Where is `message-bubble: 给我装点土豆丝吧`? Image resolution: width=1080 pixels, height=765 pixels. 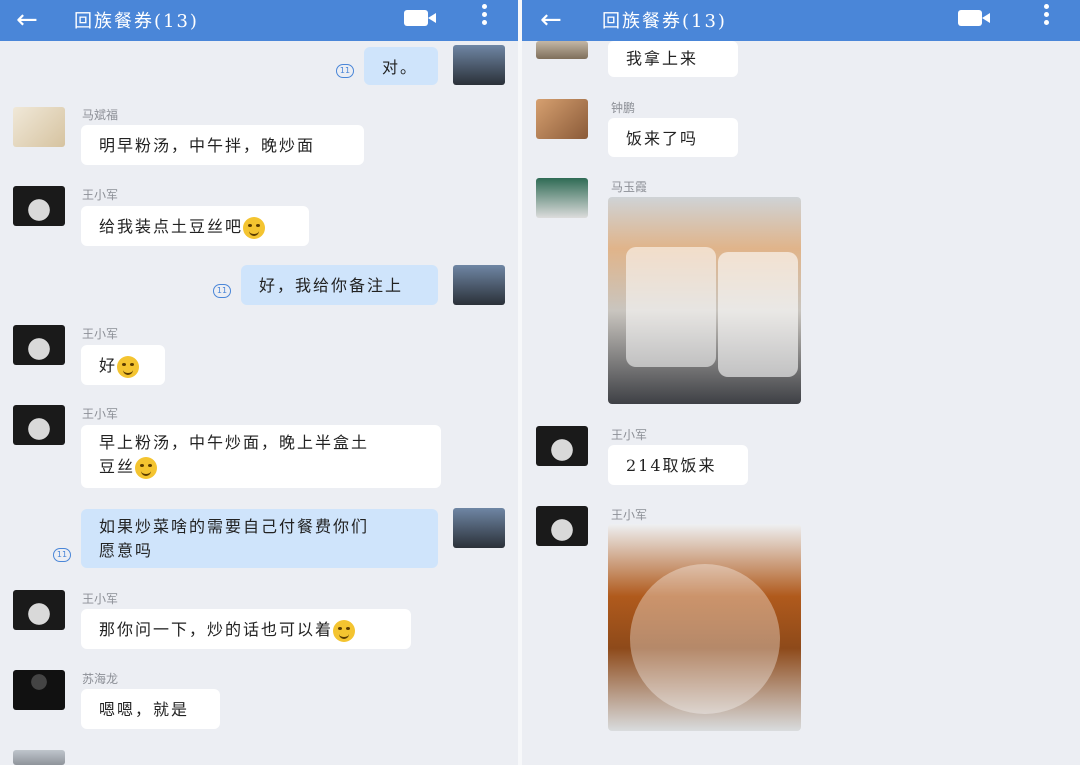
message-bubble: 给我装点土豆丝吧 is located at coordinates (195, 226).